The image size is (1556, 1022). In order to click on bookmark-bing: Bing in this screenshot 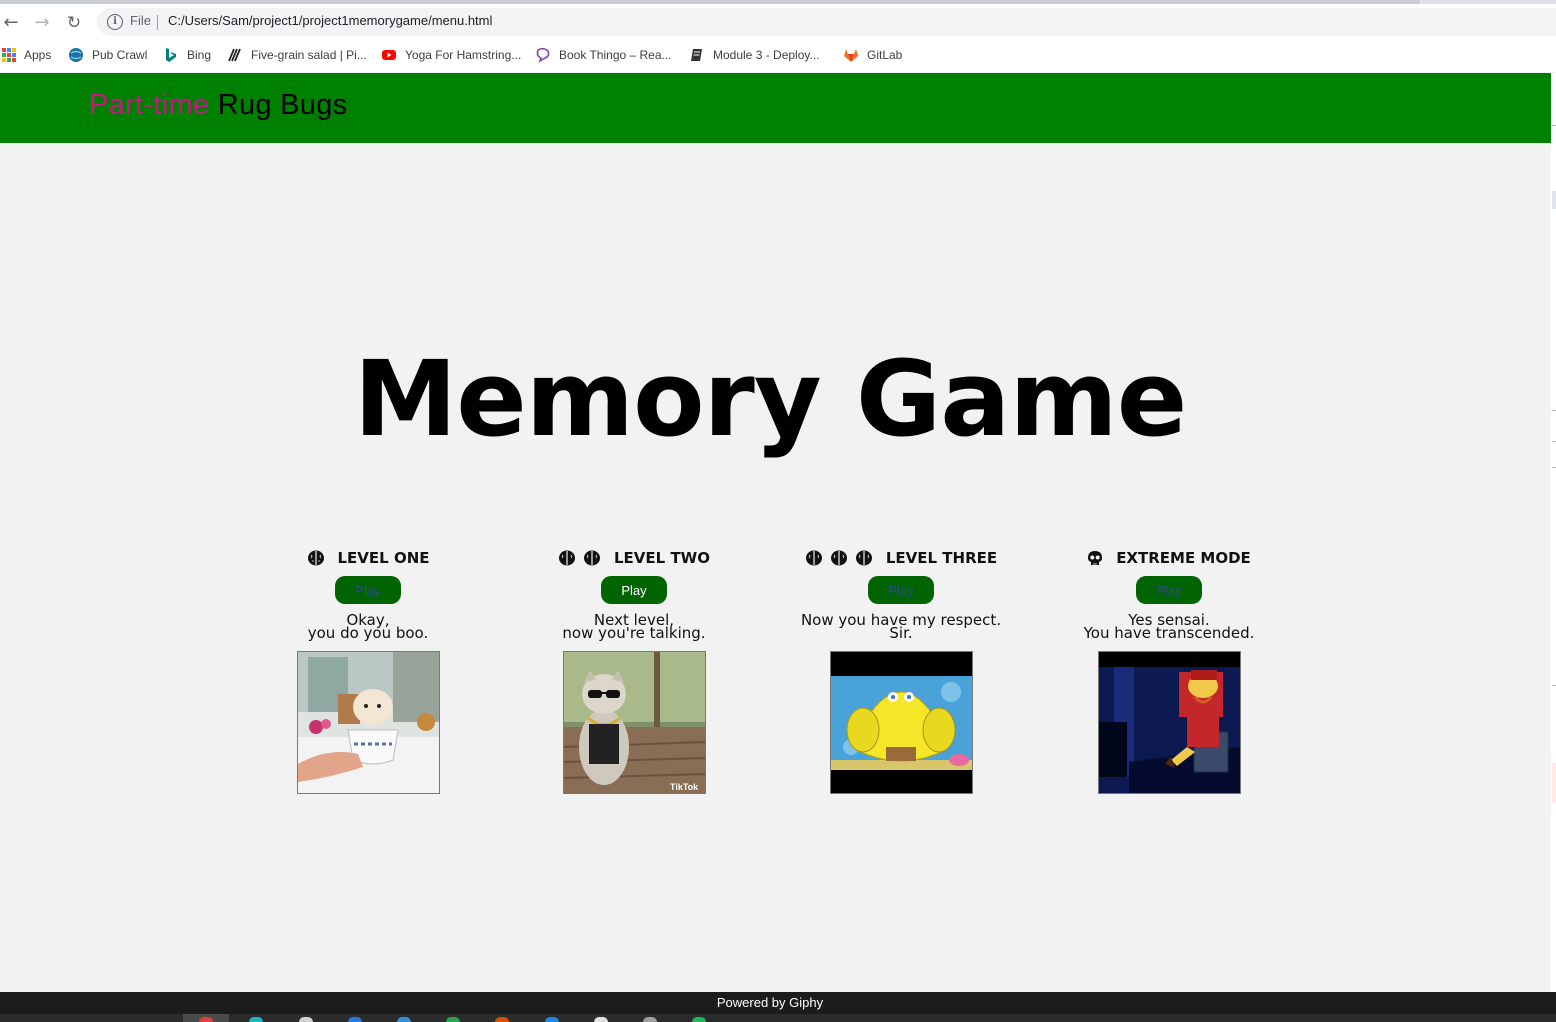, I will do `click(187, 55)`.